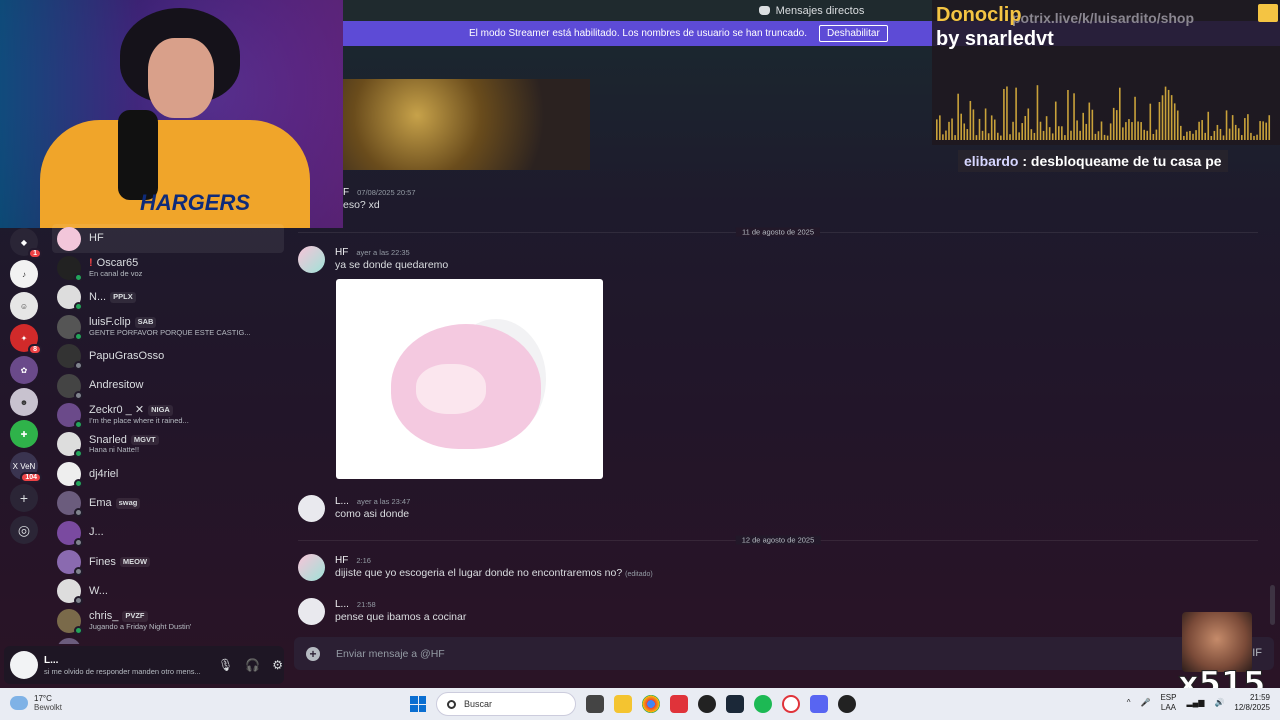 The width and height of the screenshot is (1280, 720). What do you see at coordinates (506, 704) in the screenshot?
I see `taskbar-search: Buscar` at bounding box center [506, 704].